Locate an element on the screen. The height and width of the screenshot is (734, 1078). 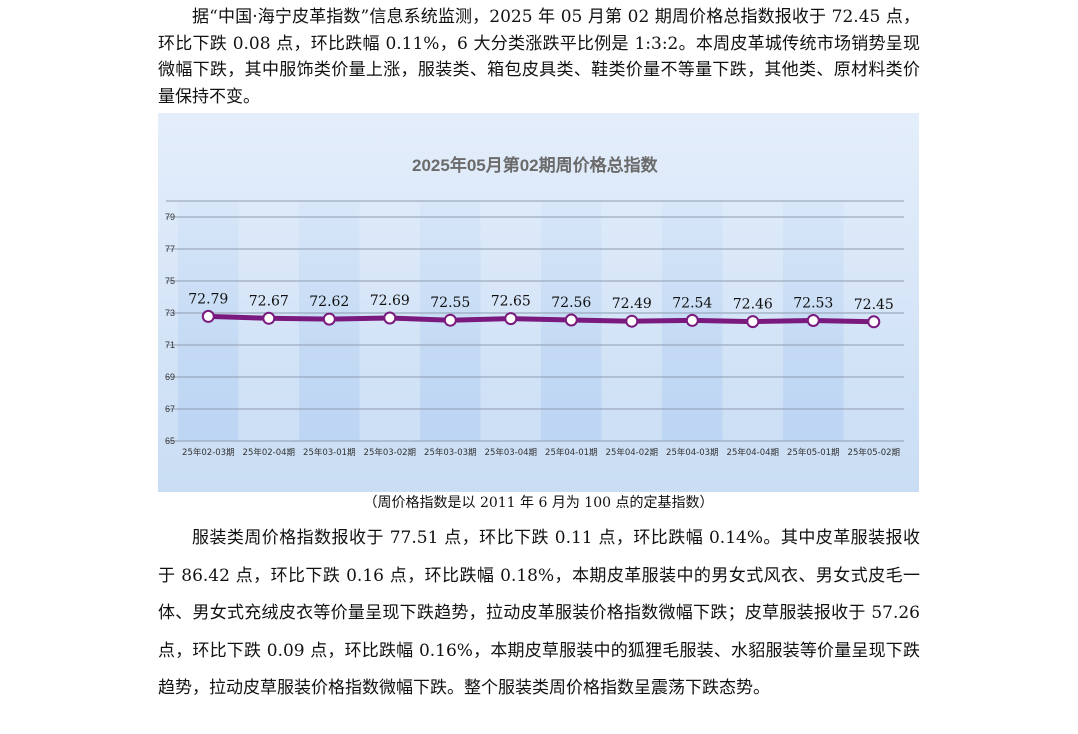
x-tick-label: 25年04-04期 is located at coordinates (753, 452).